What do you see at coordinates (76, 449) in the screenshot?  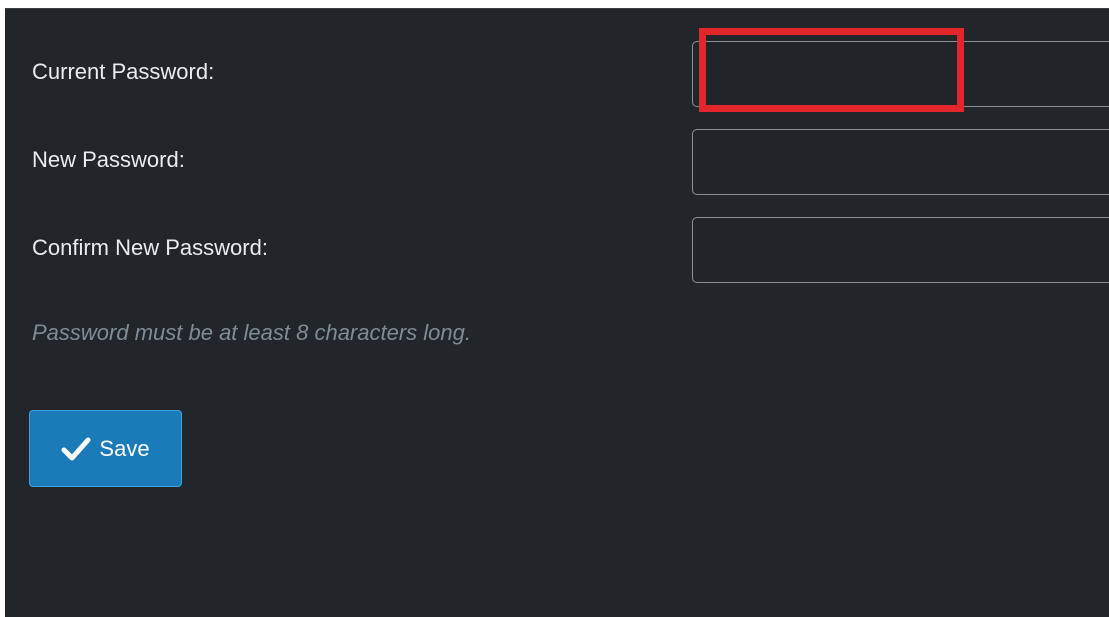 I see `checkmark-icon` at bounding box center [76, 449].